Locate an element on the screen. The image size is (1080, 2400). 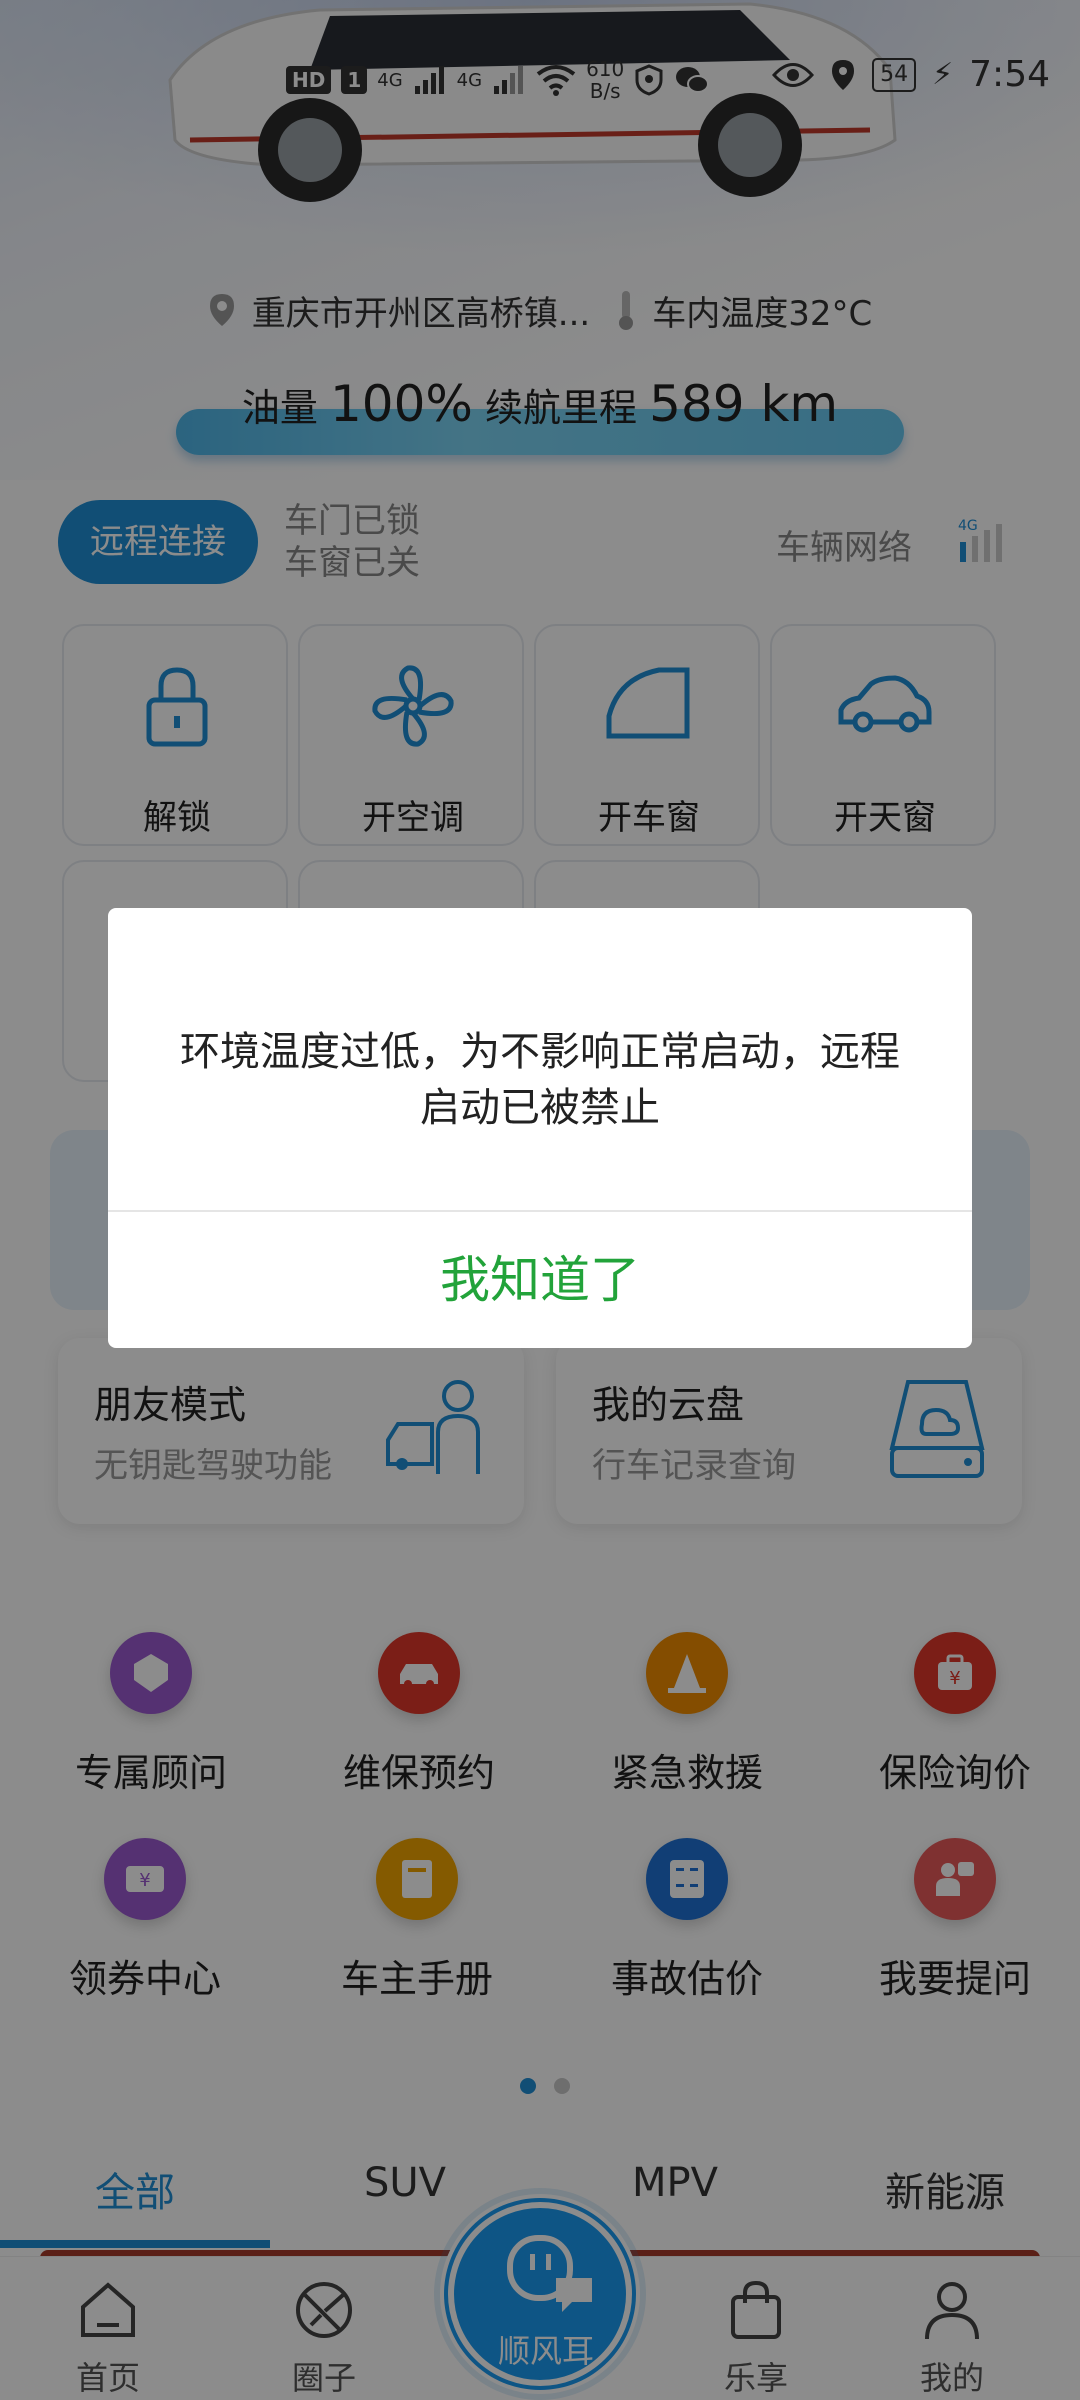
dialog-message: 环境温度过低，为不影响正常启动，远程启动已被禁止 is located at coordinates (540, 1080).